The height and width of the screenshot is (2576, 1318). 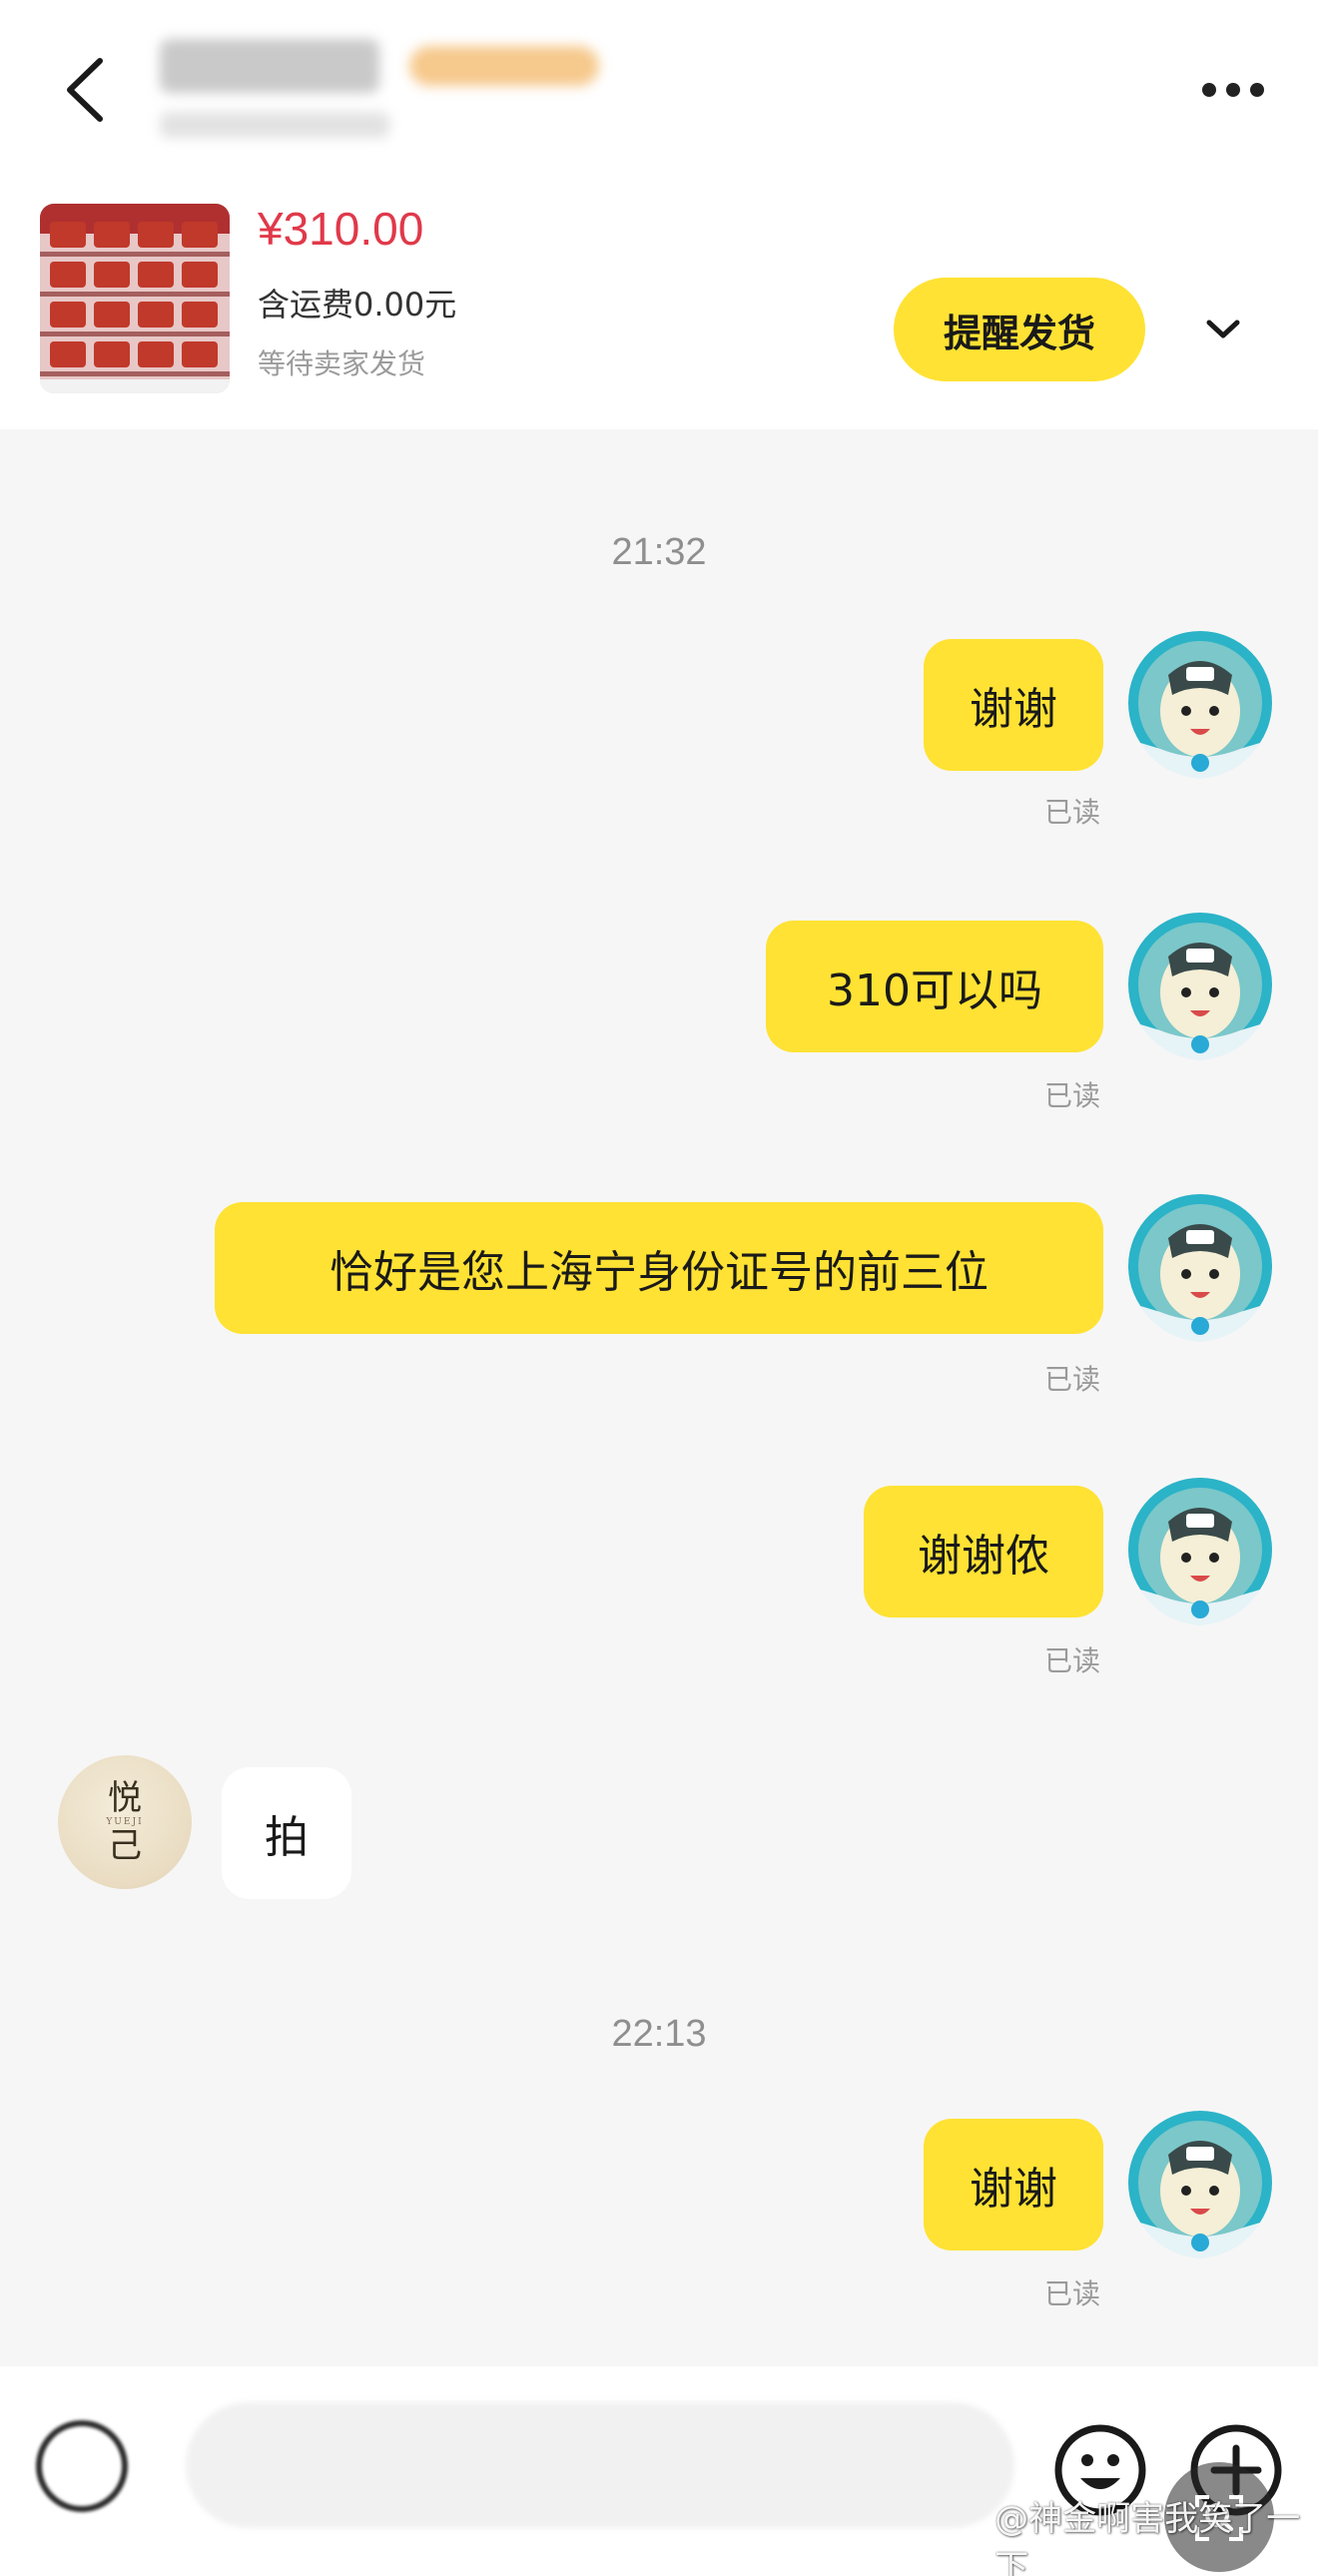 What do you see at coordinates (125, 1798) in the screenshot?
I see `seller-avatar-char-top: 悦` at bounding box center [125, 1798].